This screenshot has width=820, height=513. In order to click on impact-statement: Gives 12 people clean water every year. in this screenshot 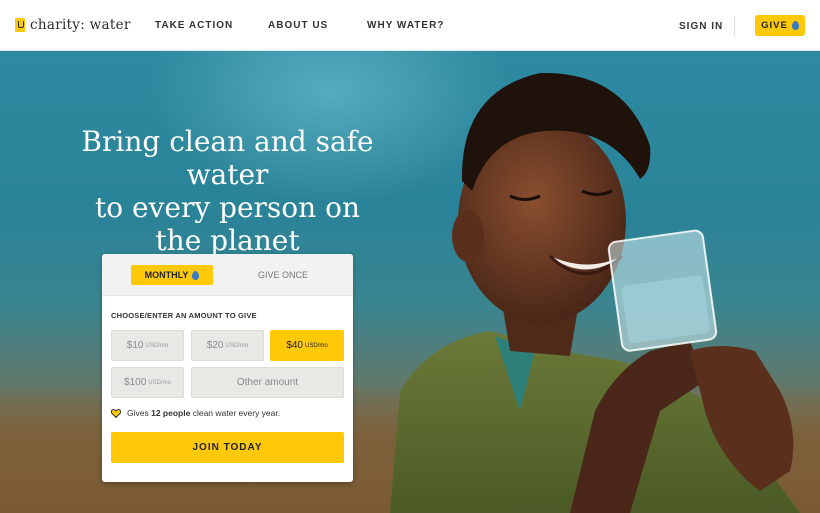, I will do `click(195, 413)`.